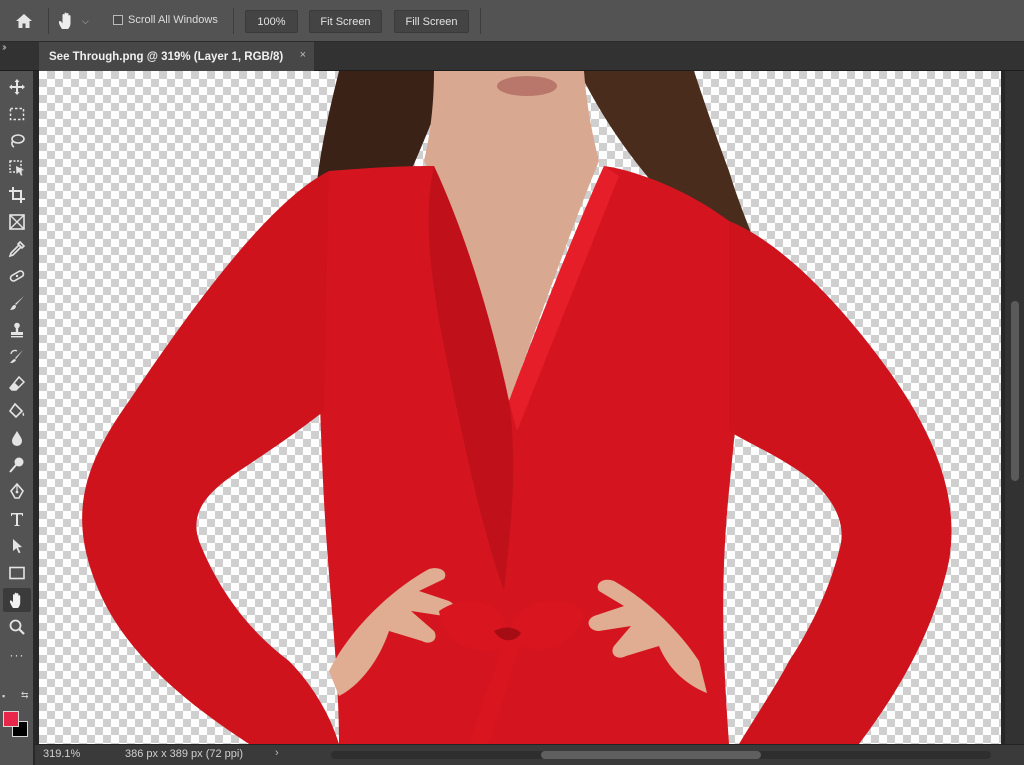 The width and height of the screenshot is (1024, 765). What do you see at coordinates (78, 21) in the screenshot?
I see `tool-preset-picker: ⌵` at bounding box center [78, 21].